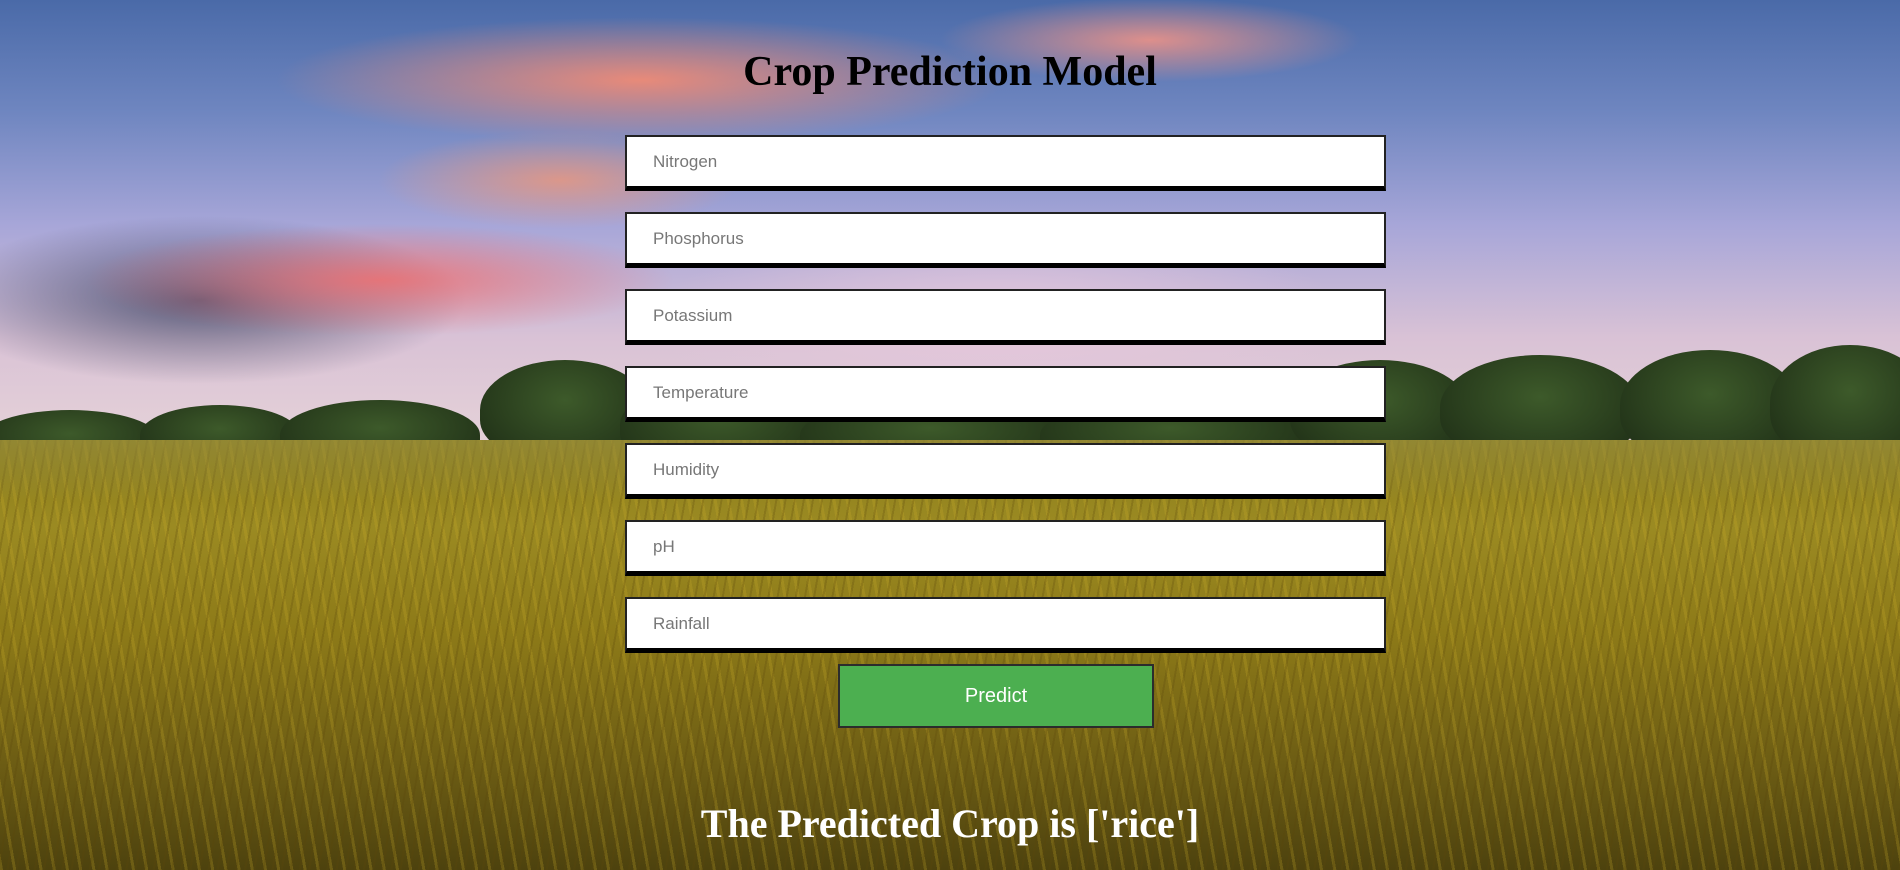  I want to click on nitrogen-input, so click(1005, 163).